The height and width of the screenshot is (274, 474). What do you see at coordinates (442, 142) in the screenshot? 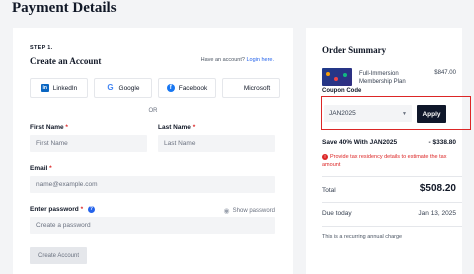
I see `savings-amount: - $338.80` at bounding box center [442, 142].